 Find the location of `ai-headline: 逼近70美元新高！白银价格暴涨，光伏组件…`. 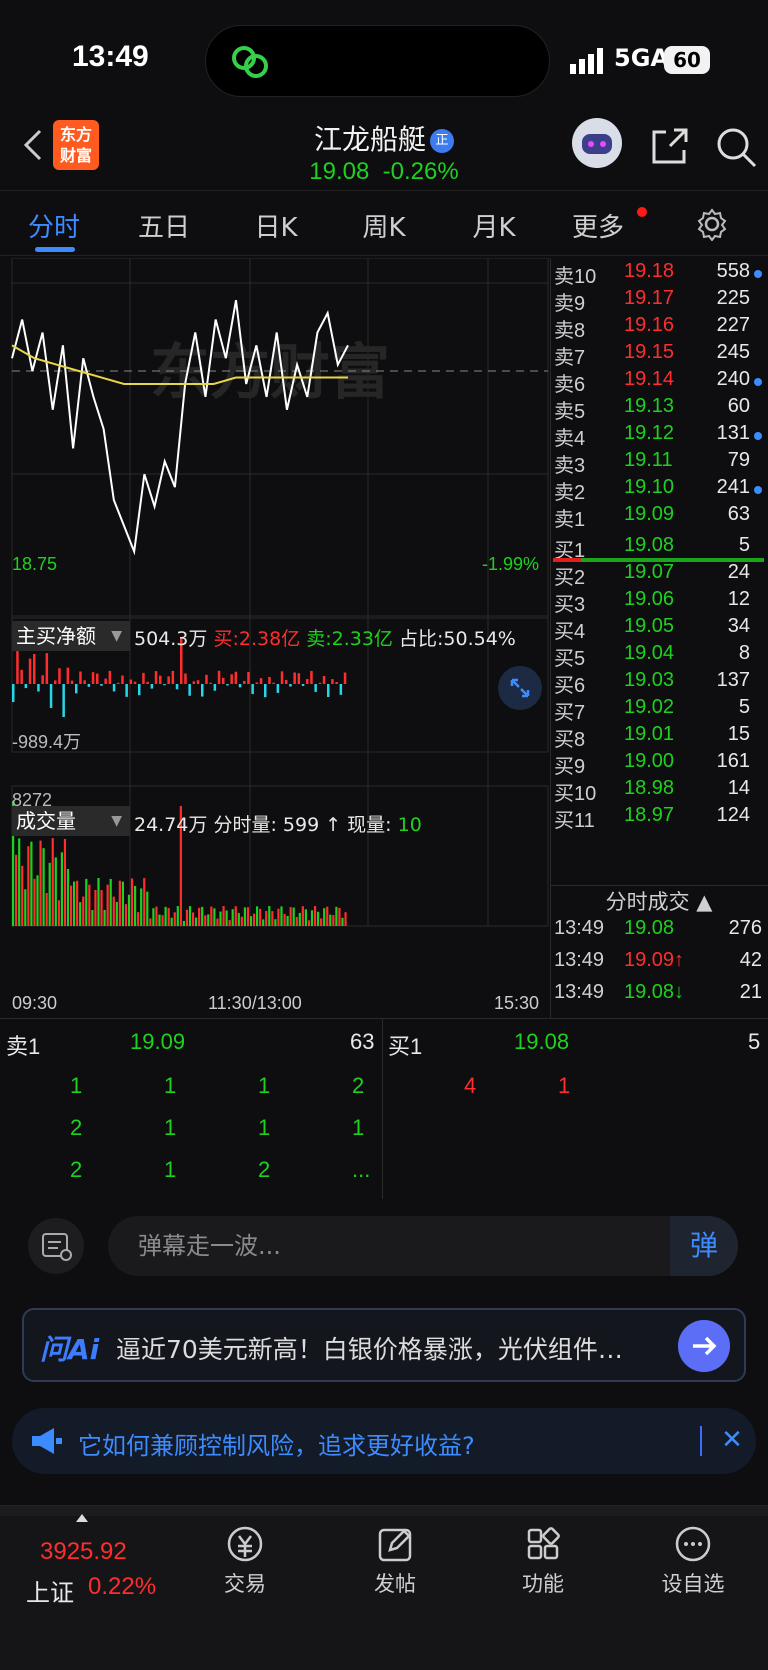

ai-headline: 逼近70美元新高！白银价格暴涨，光伏组件… is located at coordinates (396, 1348).